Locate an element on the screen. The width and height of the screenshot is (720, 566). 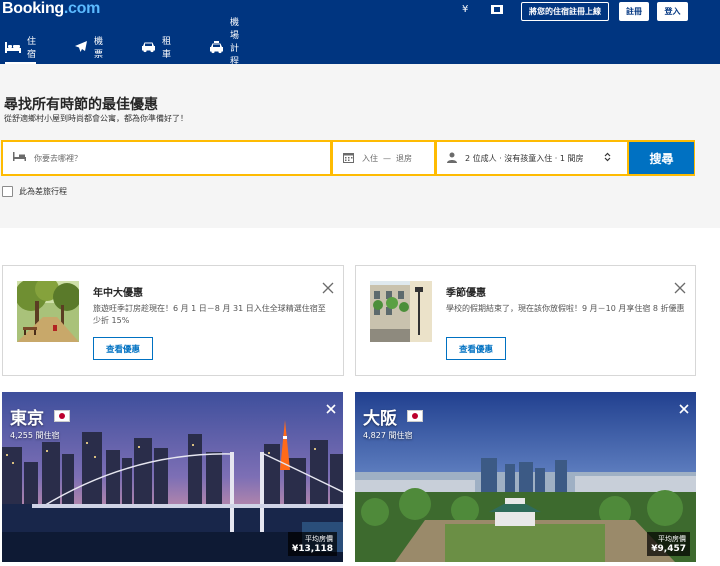
currency-selector: ¥ is located at coordinates (465, 9).